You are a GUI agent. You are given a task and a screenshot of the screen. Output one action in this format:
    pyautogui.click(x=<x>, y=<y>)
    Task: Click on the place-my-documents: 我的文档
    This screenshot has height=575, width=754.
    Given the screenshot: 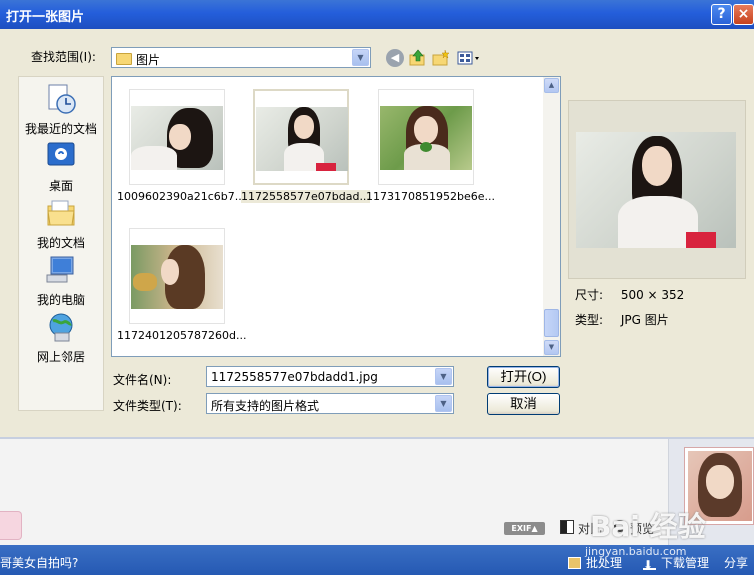 What is the action you would take?
    pyautogui.click(x=61, y=224)
    